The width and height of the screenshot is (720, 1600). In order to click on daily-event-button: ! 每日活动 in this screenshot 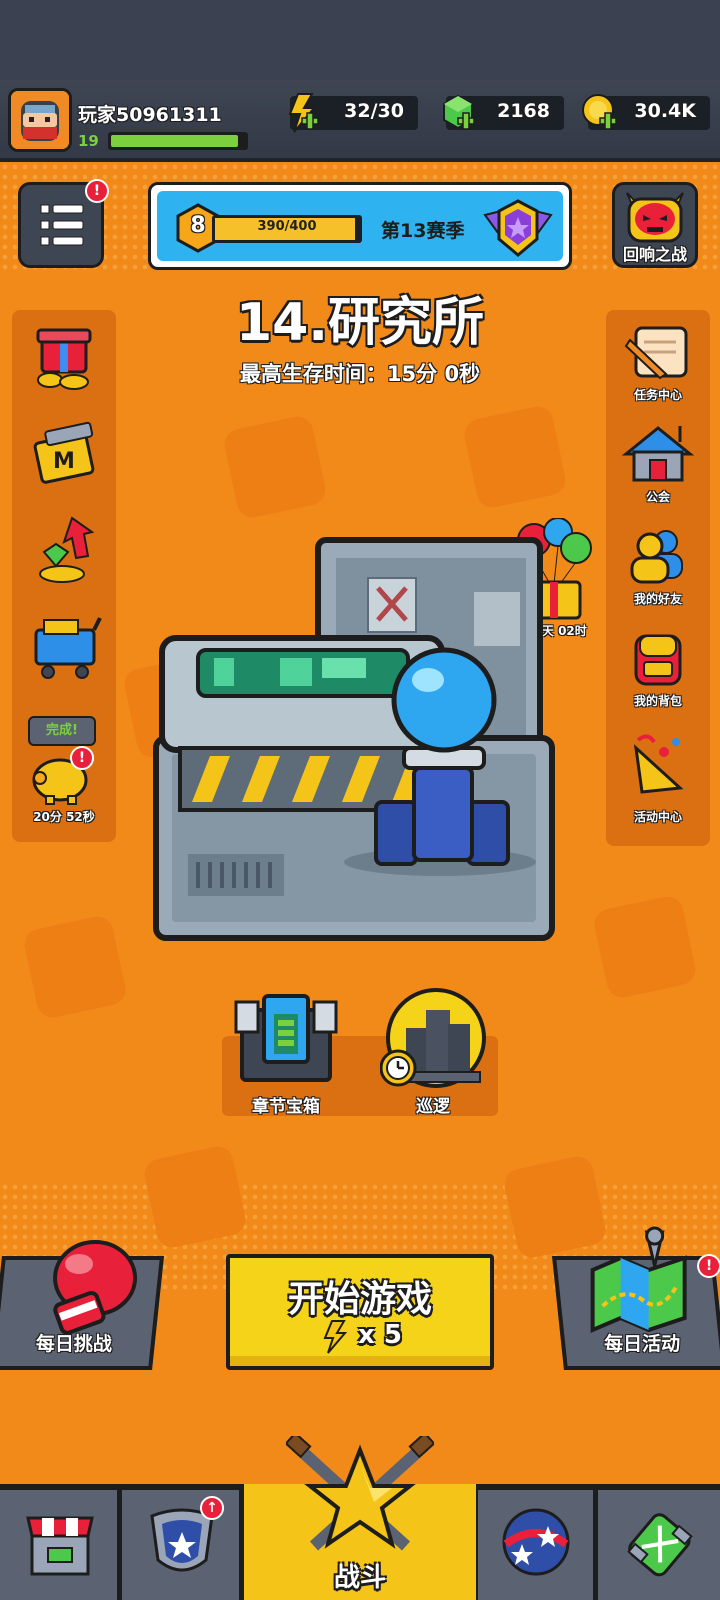, I will do `click(636, 1298)`.